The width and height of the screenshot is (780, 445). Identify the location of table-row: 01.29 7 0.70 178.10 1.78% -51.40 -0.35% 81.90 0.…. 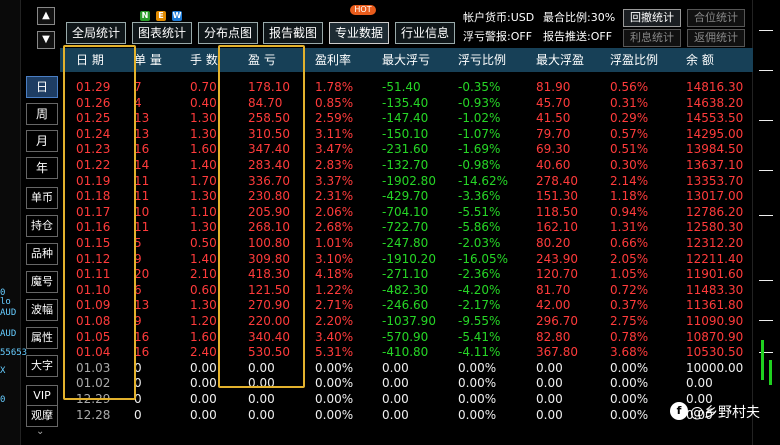
(406, 88).